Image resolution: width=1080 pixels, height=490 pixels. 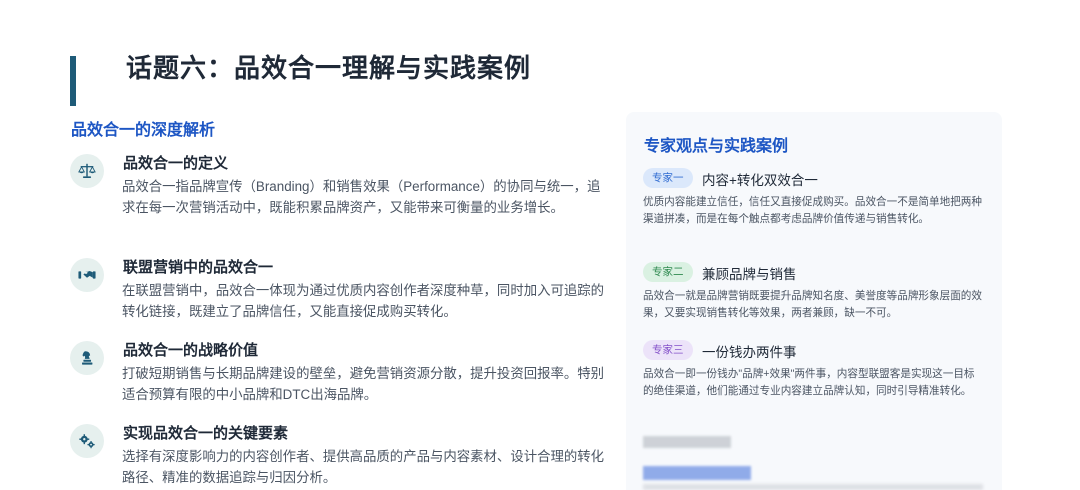 I want to click on expert-title: 内容+转化双效合一, so click(x=760, y=180).